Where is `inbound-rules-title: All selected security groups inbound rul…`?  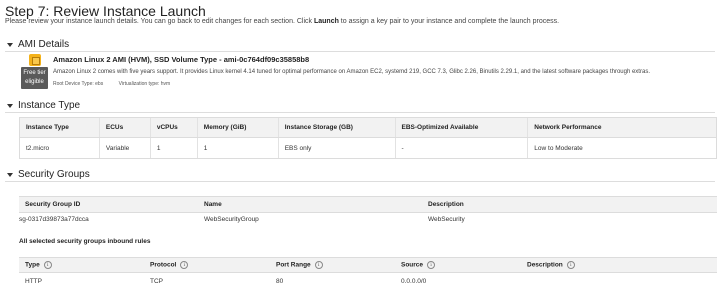
inbound-rules-title: All selected security groups inbound rul… is located at coordinates (85, 241).